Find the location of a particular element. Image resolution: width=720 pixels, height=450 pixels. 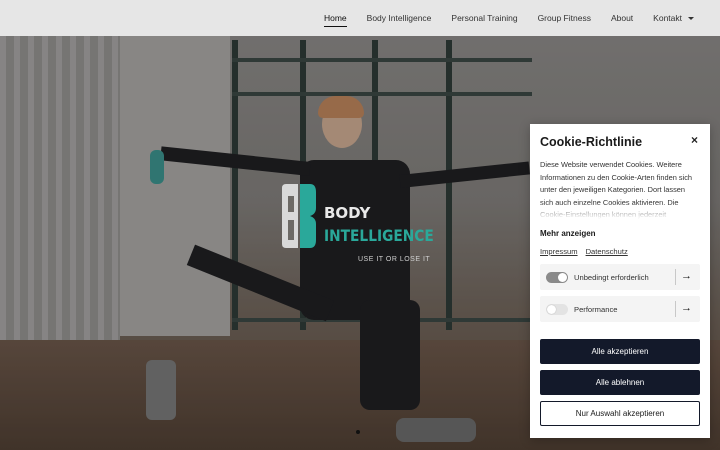

cookie-title: Cookie-Richtlinie is located at coordinates (591, 142).